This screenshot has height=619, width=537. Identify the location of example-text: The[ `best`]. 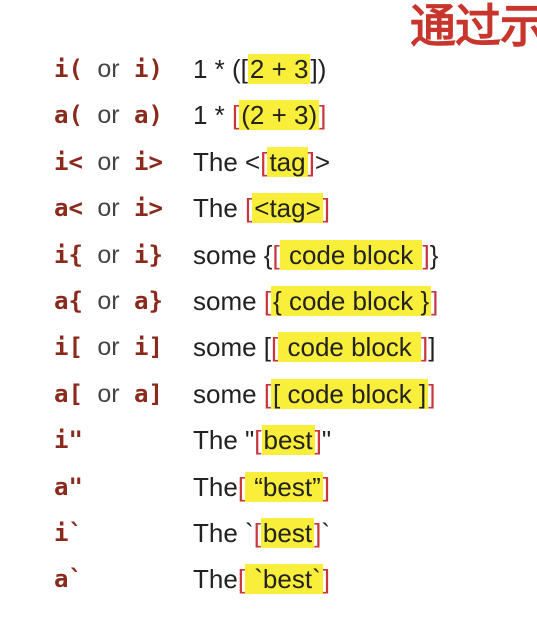
(261, 579).